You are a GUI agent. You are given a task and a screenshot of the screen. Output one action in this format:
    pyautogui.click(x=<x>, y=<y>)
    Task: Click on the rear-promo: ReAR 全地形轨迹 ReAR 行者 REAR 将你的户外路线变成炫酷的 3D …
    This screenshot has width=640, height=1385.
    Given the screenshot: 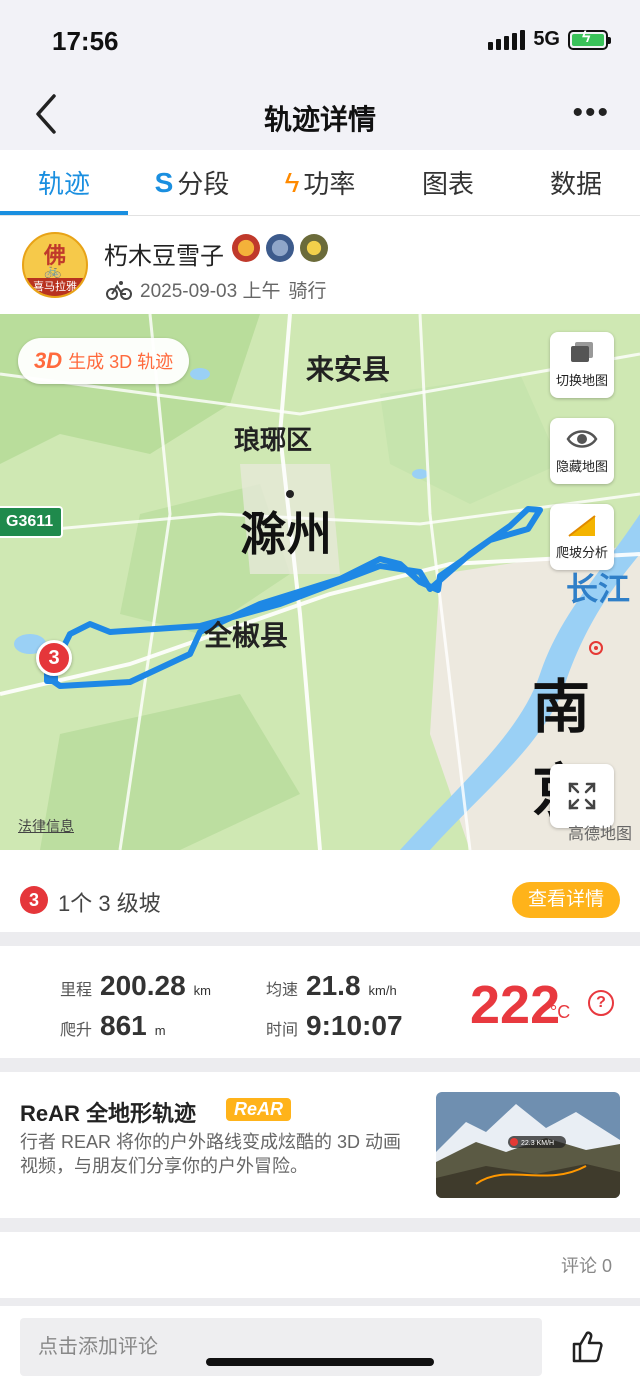 What is the action you would take?
    pyautogui.click(x=320, y=1145)
    